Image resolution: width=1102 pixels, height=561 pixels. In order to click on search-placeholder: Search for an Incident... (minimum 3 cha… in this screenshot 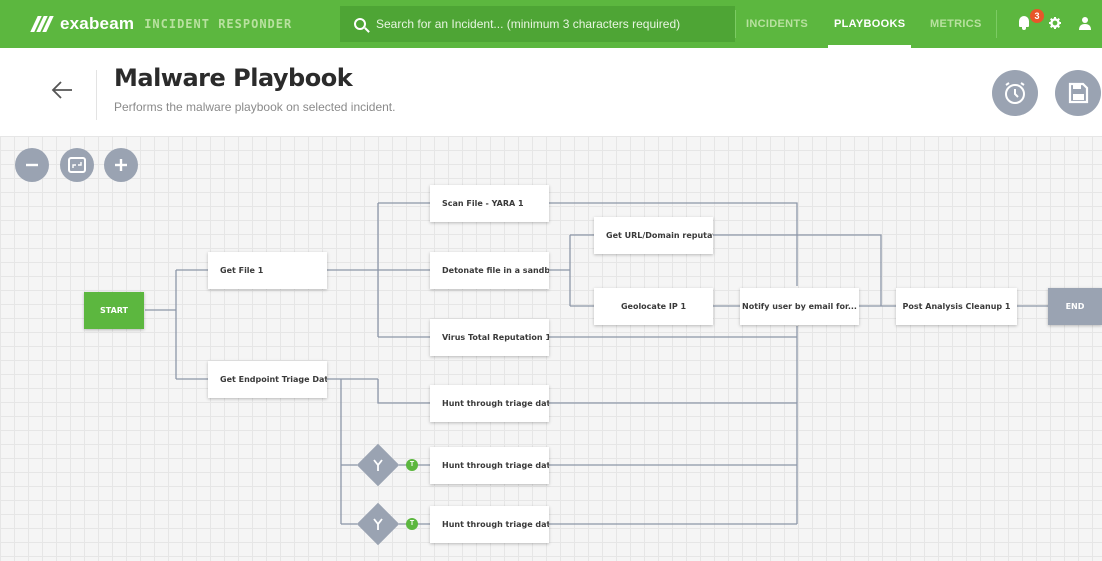, I will do `click(528, 24)`.